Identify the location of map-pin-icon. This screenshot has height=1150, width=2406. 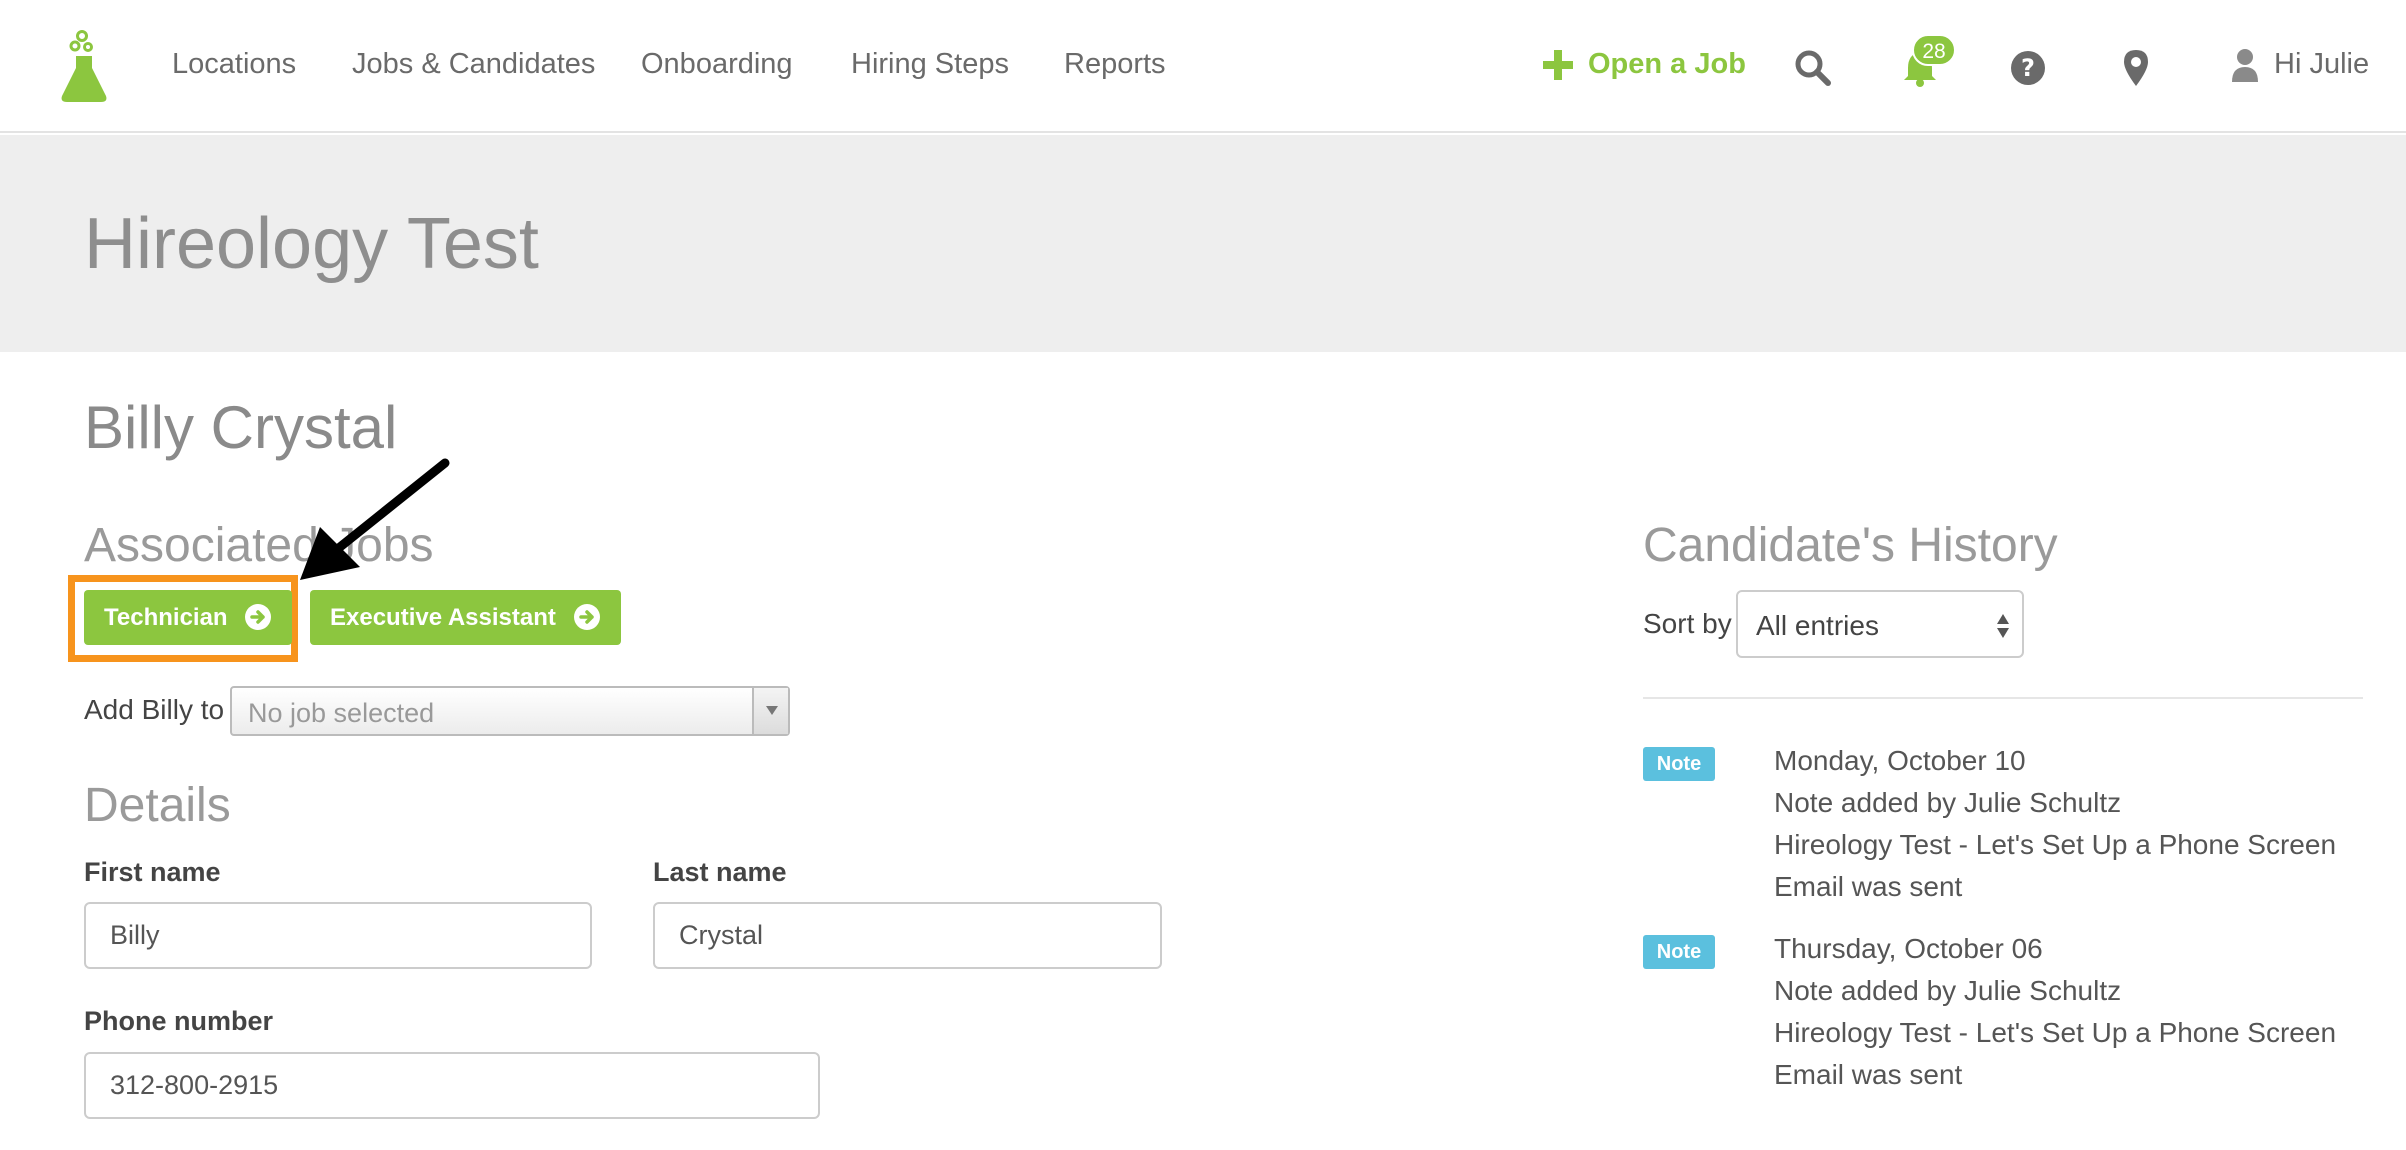
(2136, 68).